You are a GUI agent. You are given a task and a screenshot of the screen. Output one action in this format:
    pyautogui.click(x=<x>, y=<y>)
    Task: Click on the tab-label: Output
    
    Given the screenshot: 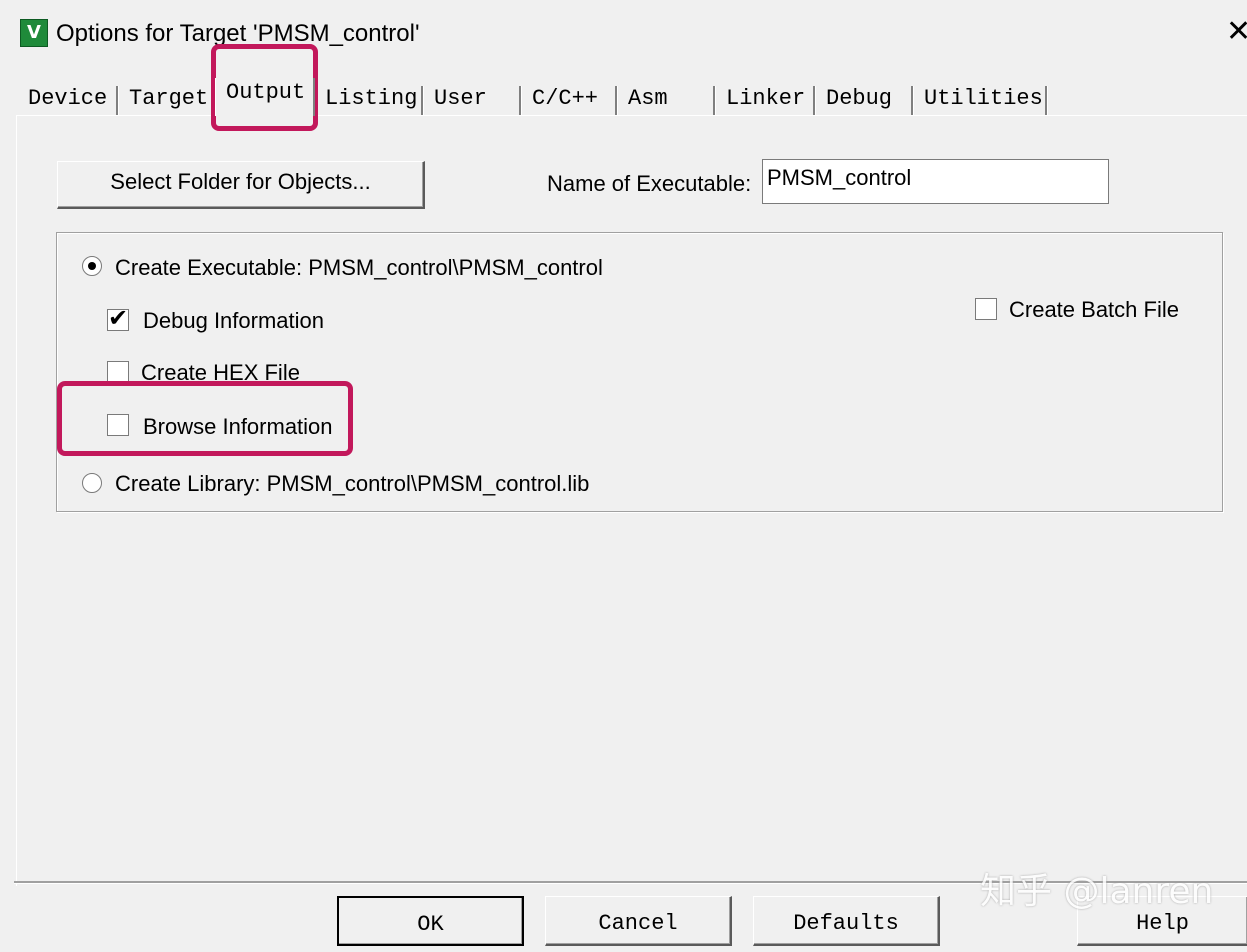 What is the action you would take?
    pyautogui.click(x=266, y=92)
    